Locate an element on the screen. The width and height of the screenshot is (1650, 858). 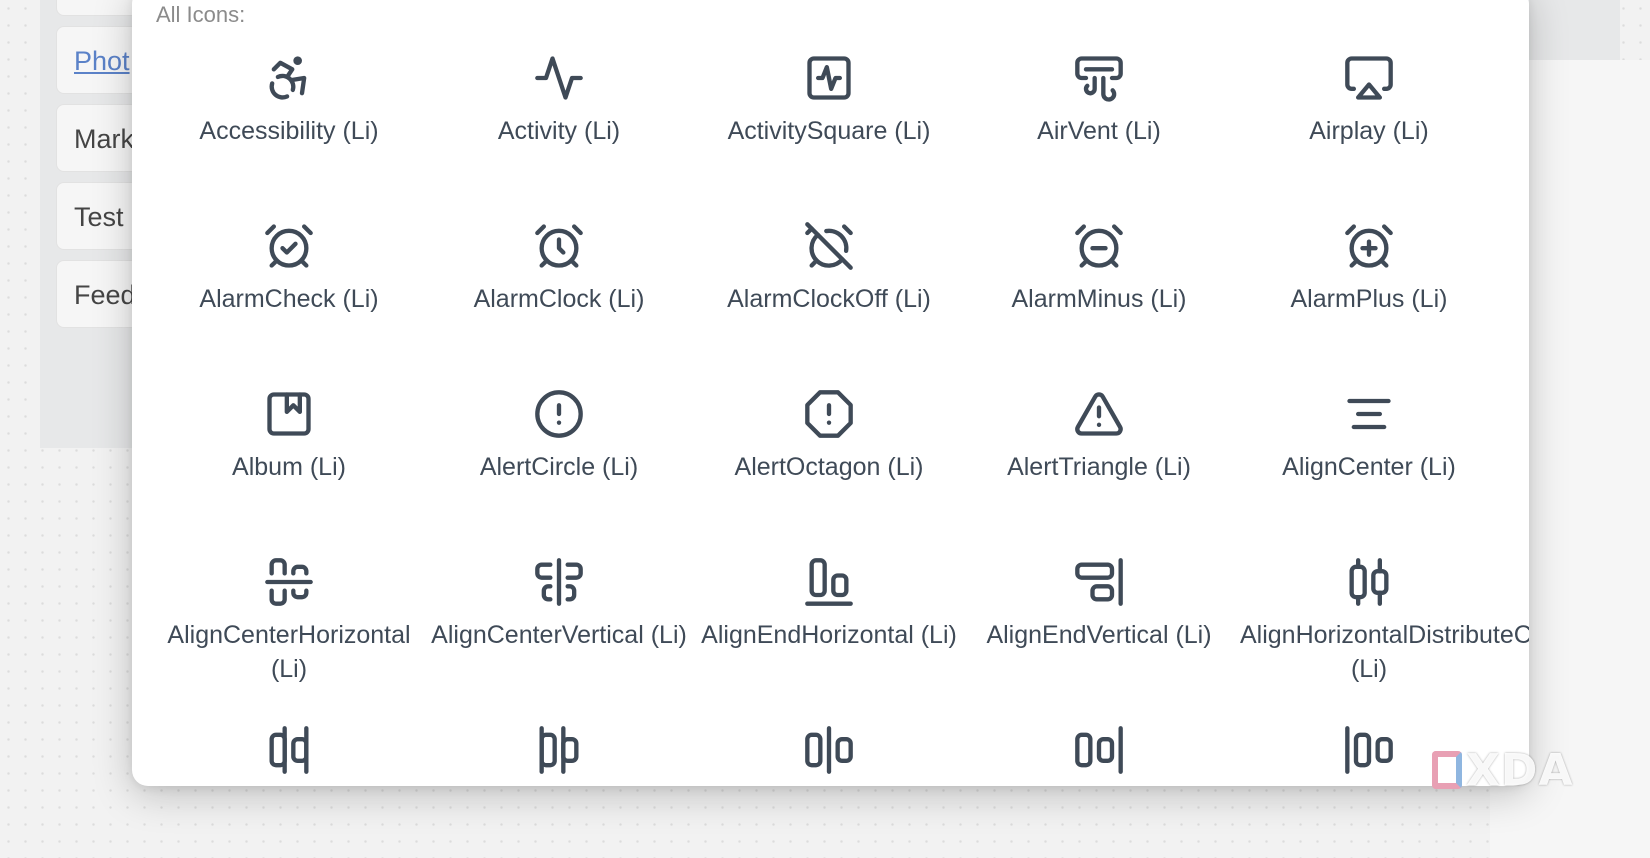
align-horizontal-distribute-center-icon is located at coordinates (1369, 582).